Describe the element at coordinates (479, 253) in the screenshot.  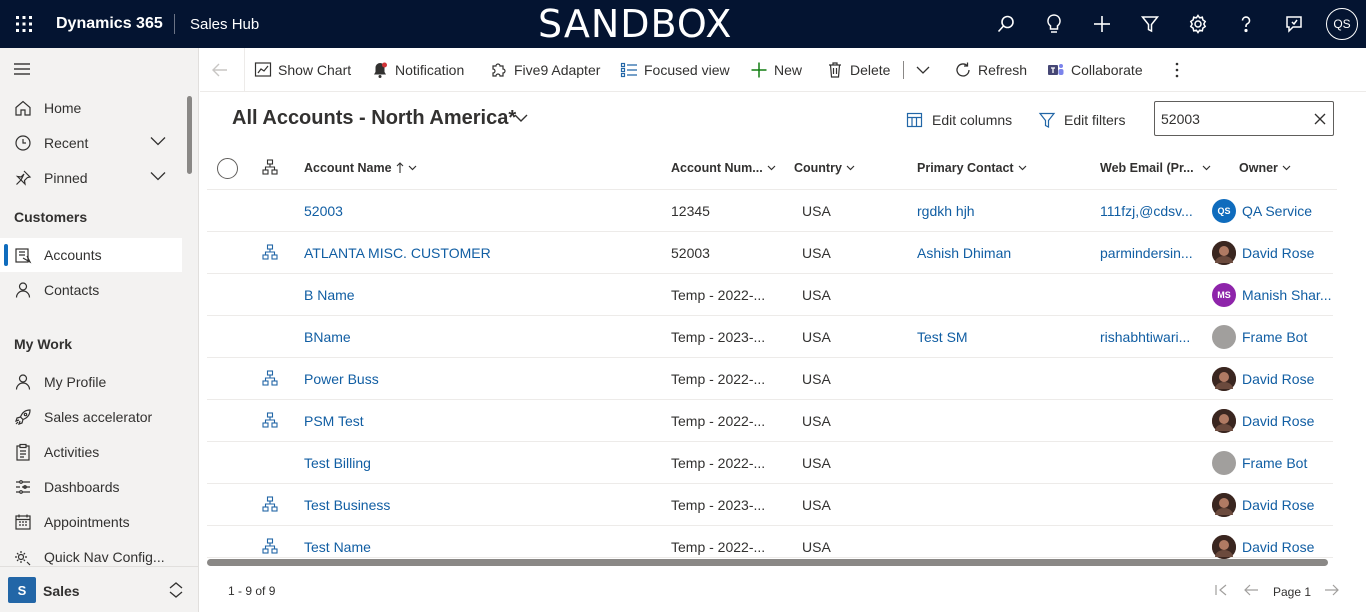
I see `account-name-link: ATLANTA MISC. CUSTOMER` at that location.